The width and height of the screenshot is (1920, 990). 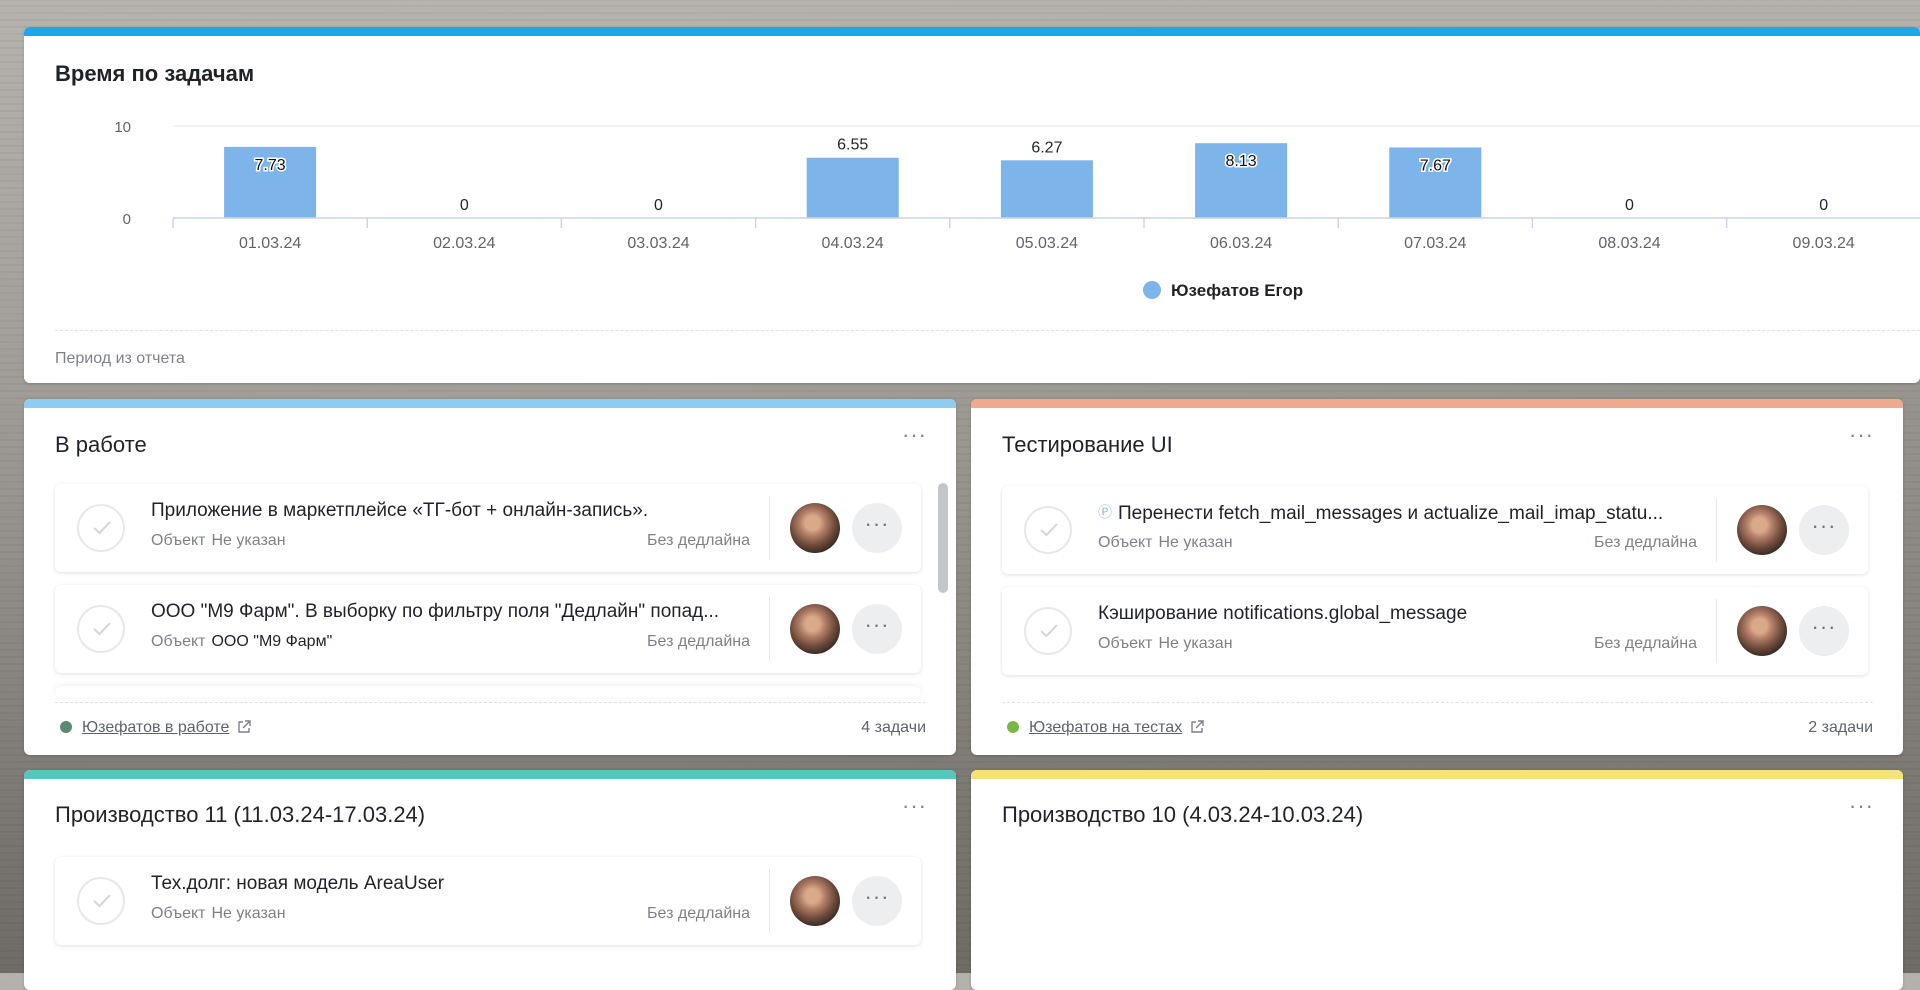 What do you see at coordinates (127, 219) in the screenshot?
I see `y-tick-label: 0` at bounding box center [127, 219].